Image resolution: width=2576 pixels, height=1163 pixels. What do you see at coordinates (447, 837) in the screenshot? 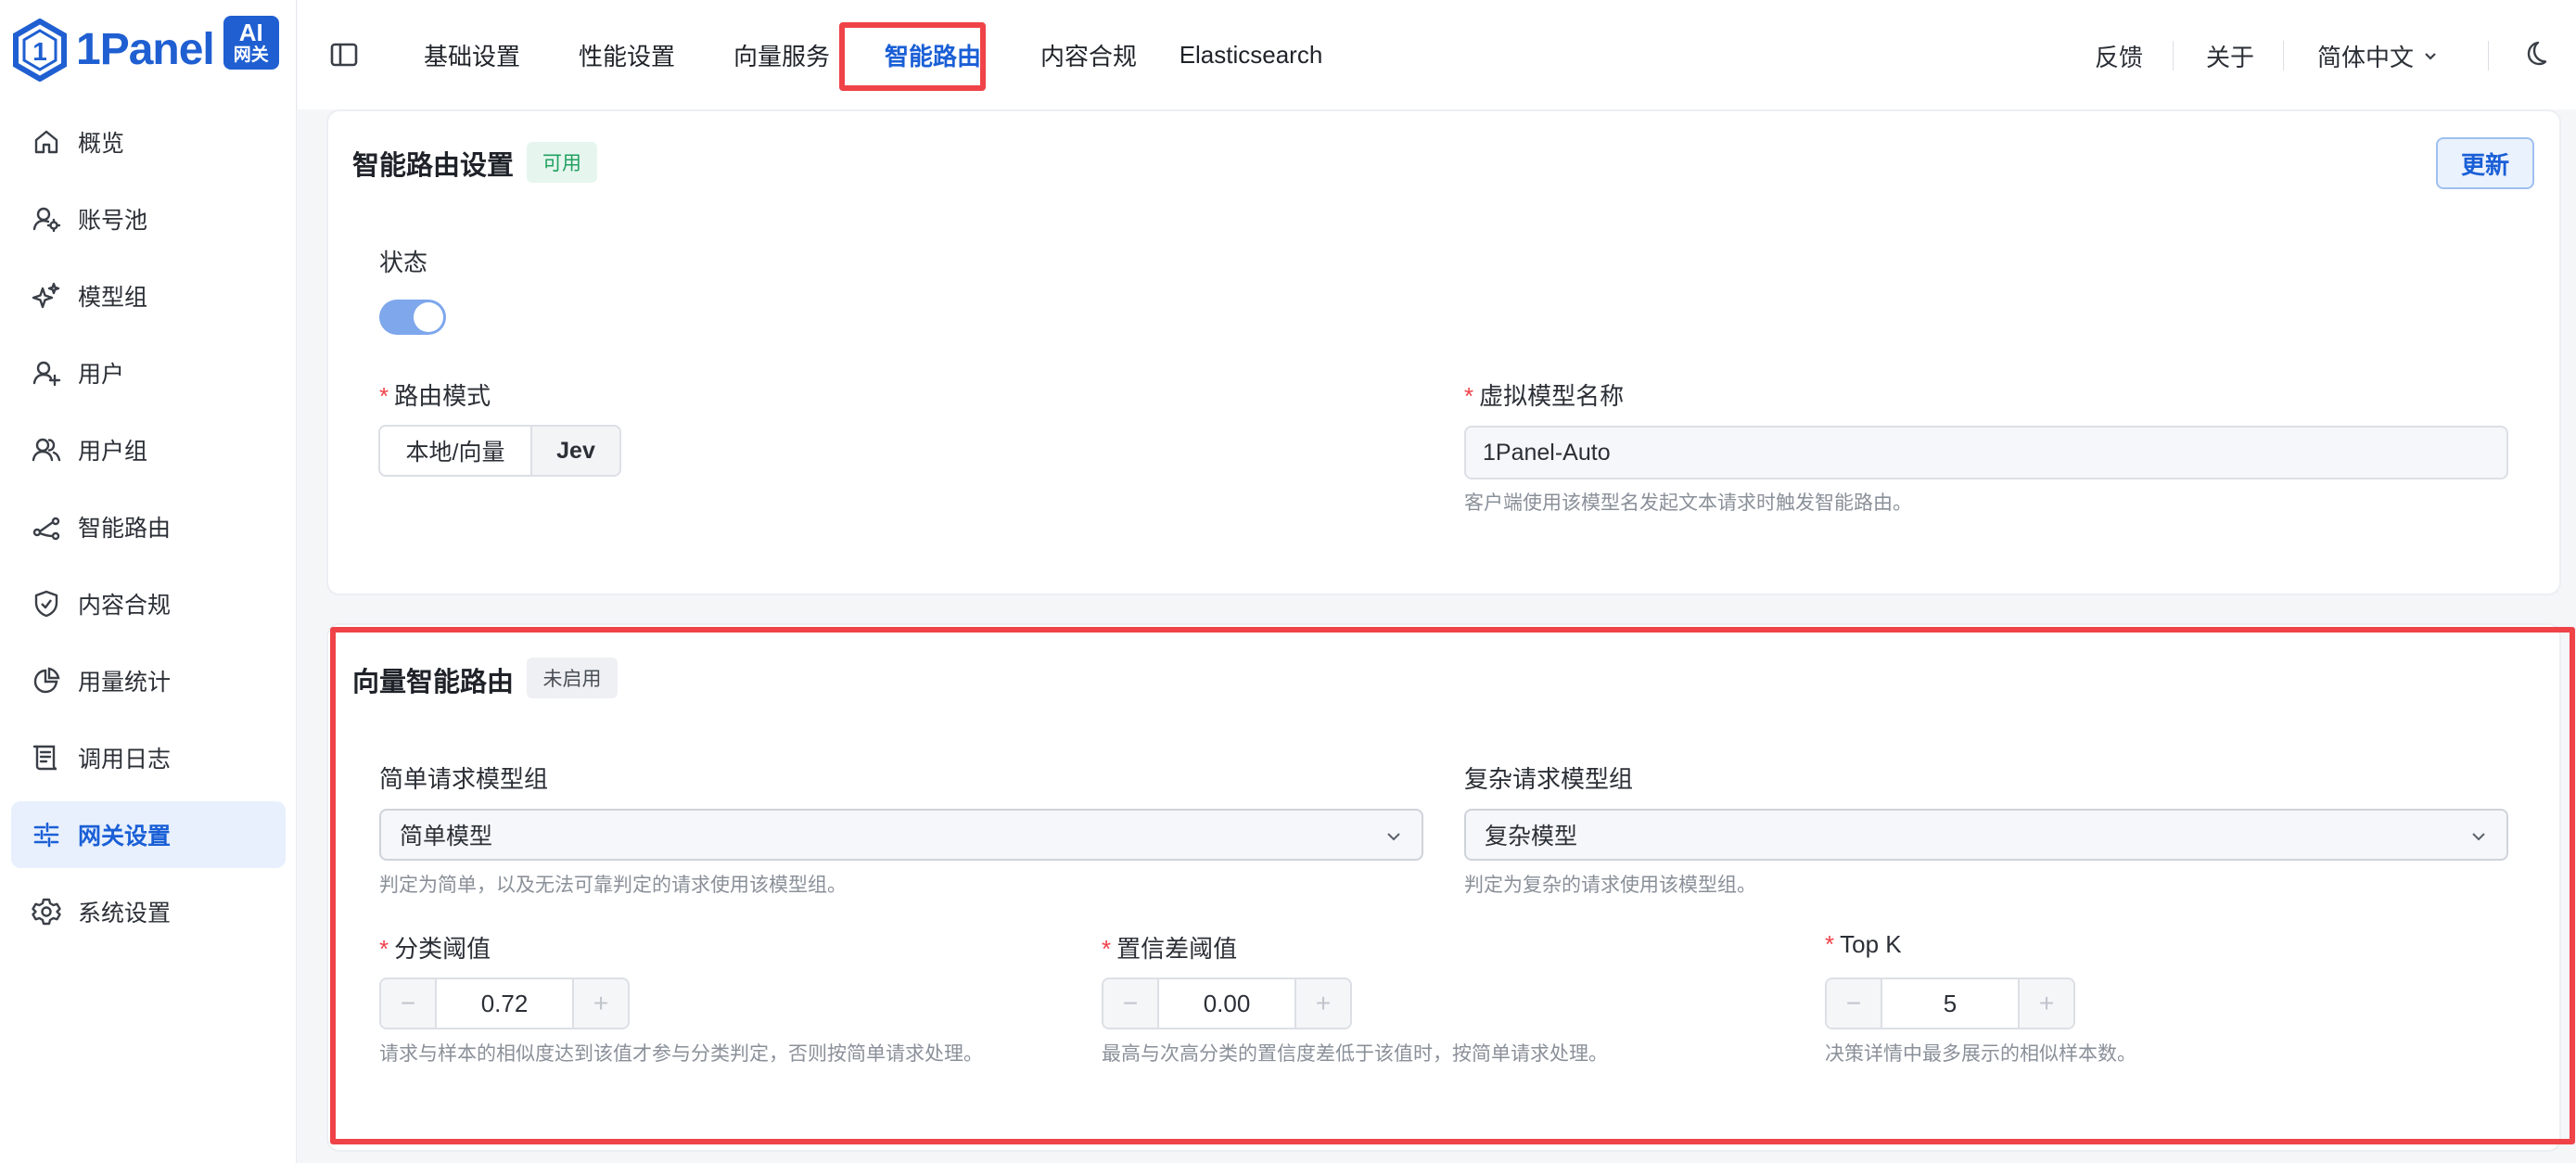
I see `simple-model-group-value: 简单模型` at bounding box center [447, 837].